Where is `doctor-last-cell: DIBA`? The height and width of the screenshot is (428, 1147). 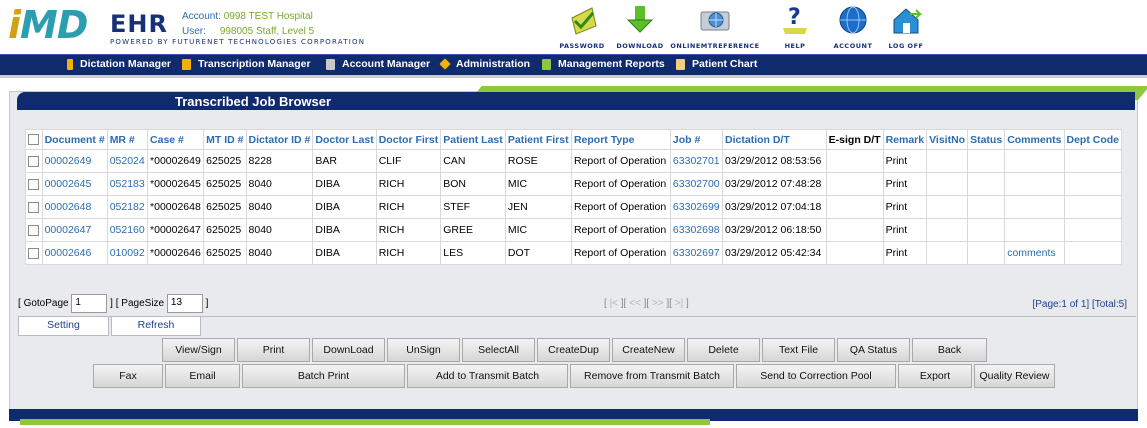
doctor-last-cell: DIBA is located at coordinates (344, 184).